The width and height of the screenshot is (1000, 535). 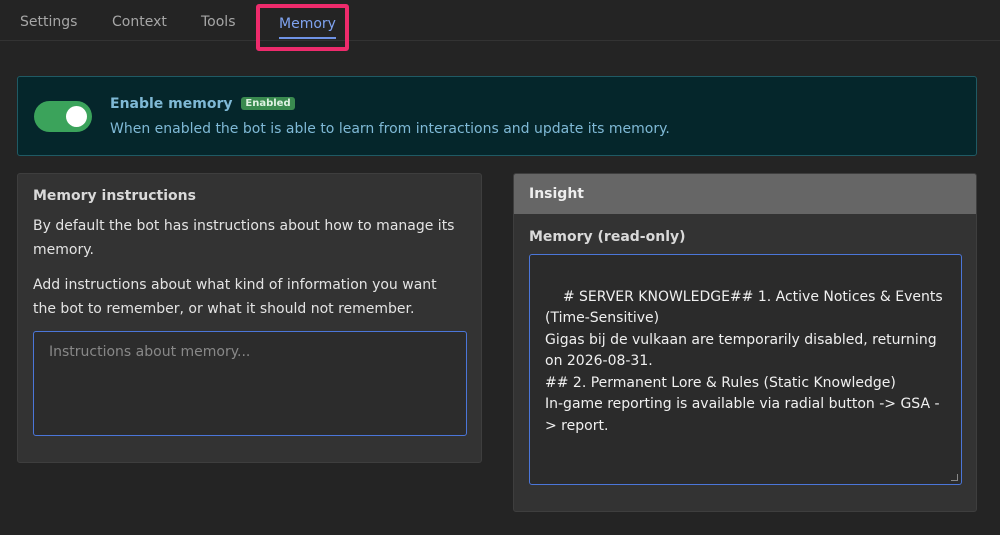 I want to click on enable-memory-title: Enable memory Enabled, so click(x=202, y=104).